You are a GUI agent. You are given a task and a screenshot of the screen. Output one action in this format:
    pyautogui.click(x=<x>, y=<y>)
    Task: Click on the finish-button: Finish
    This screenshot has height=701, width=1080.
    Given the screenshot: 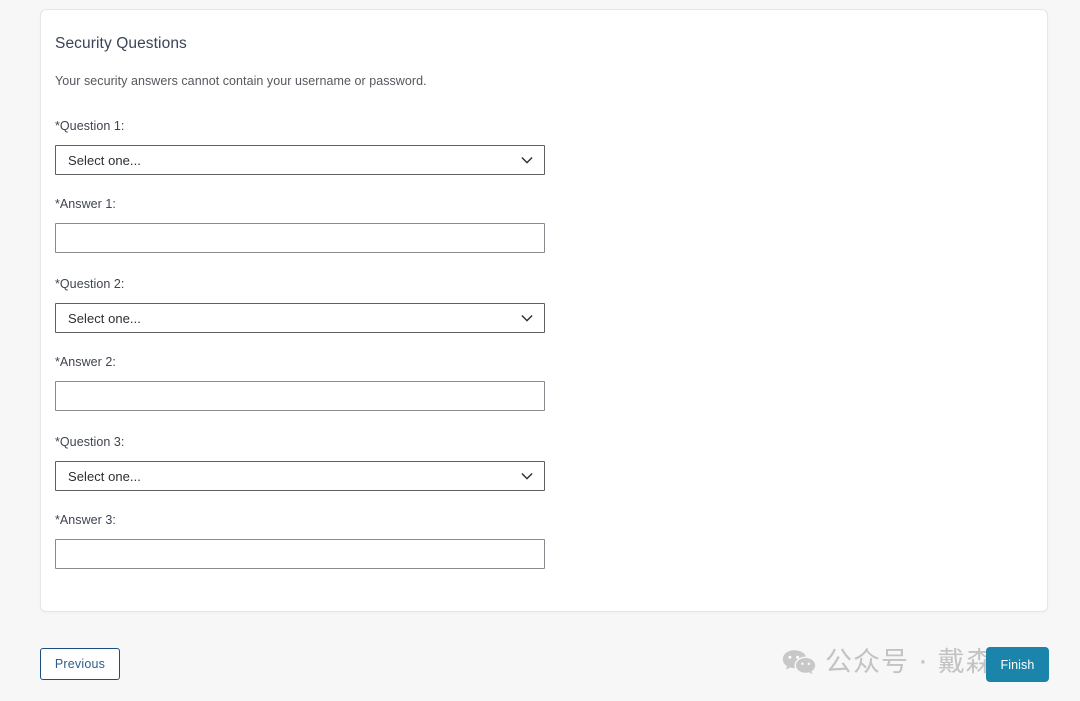 What is the action you would take?
    pyautogui.click(x=1017, y=664)
    